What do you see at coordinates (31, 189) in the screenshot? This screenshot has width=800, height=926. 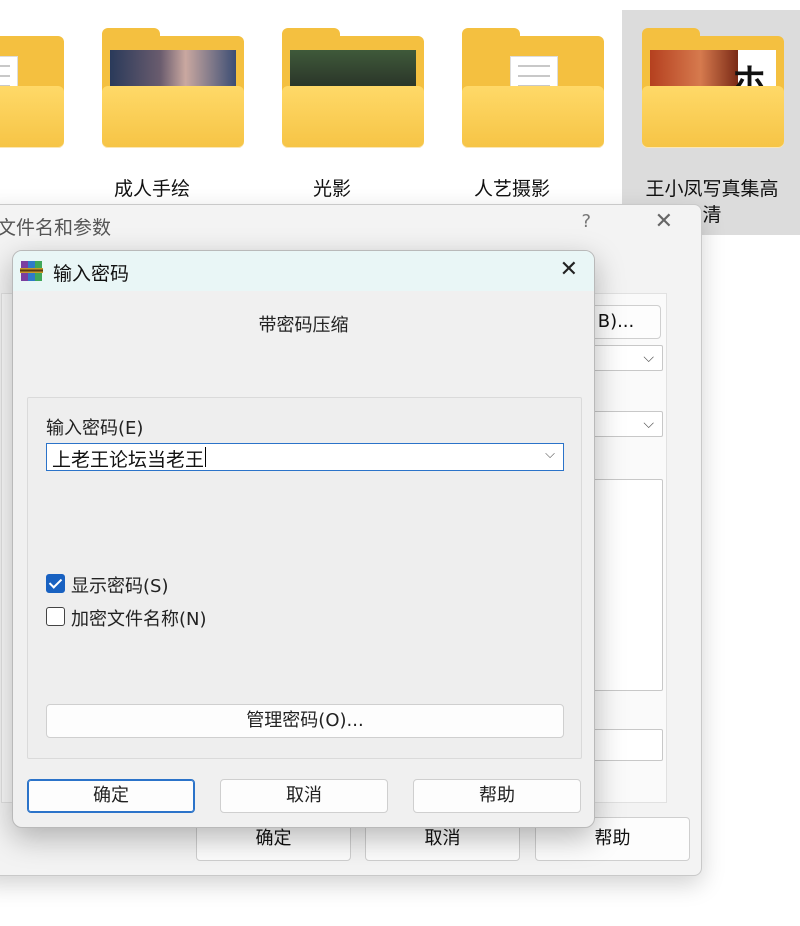 I see `folder-label: 阿` at bounding box center [31, 189].